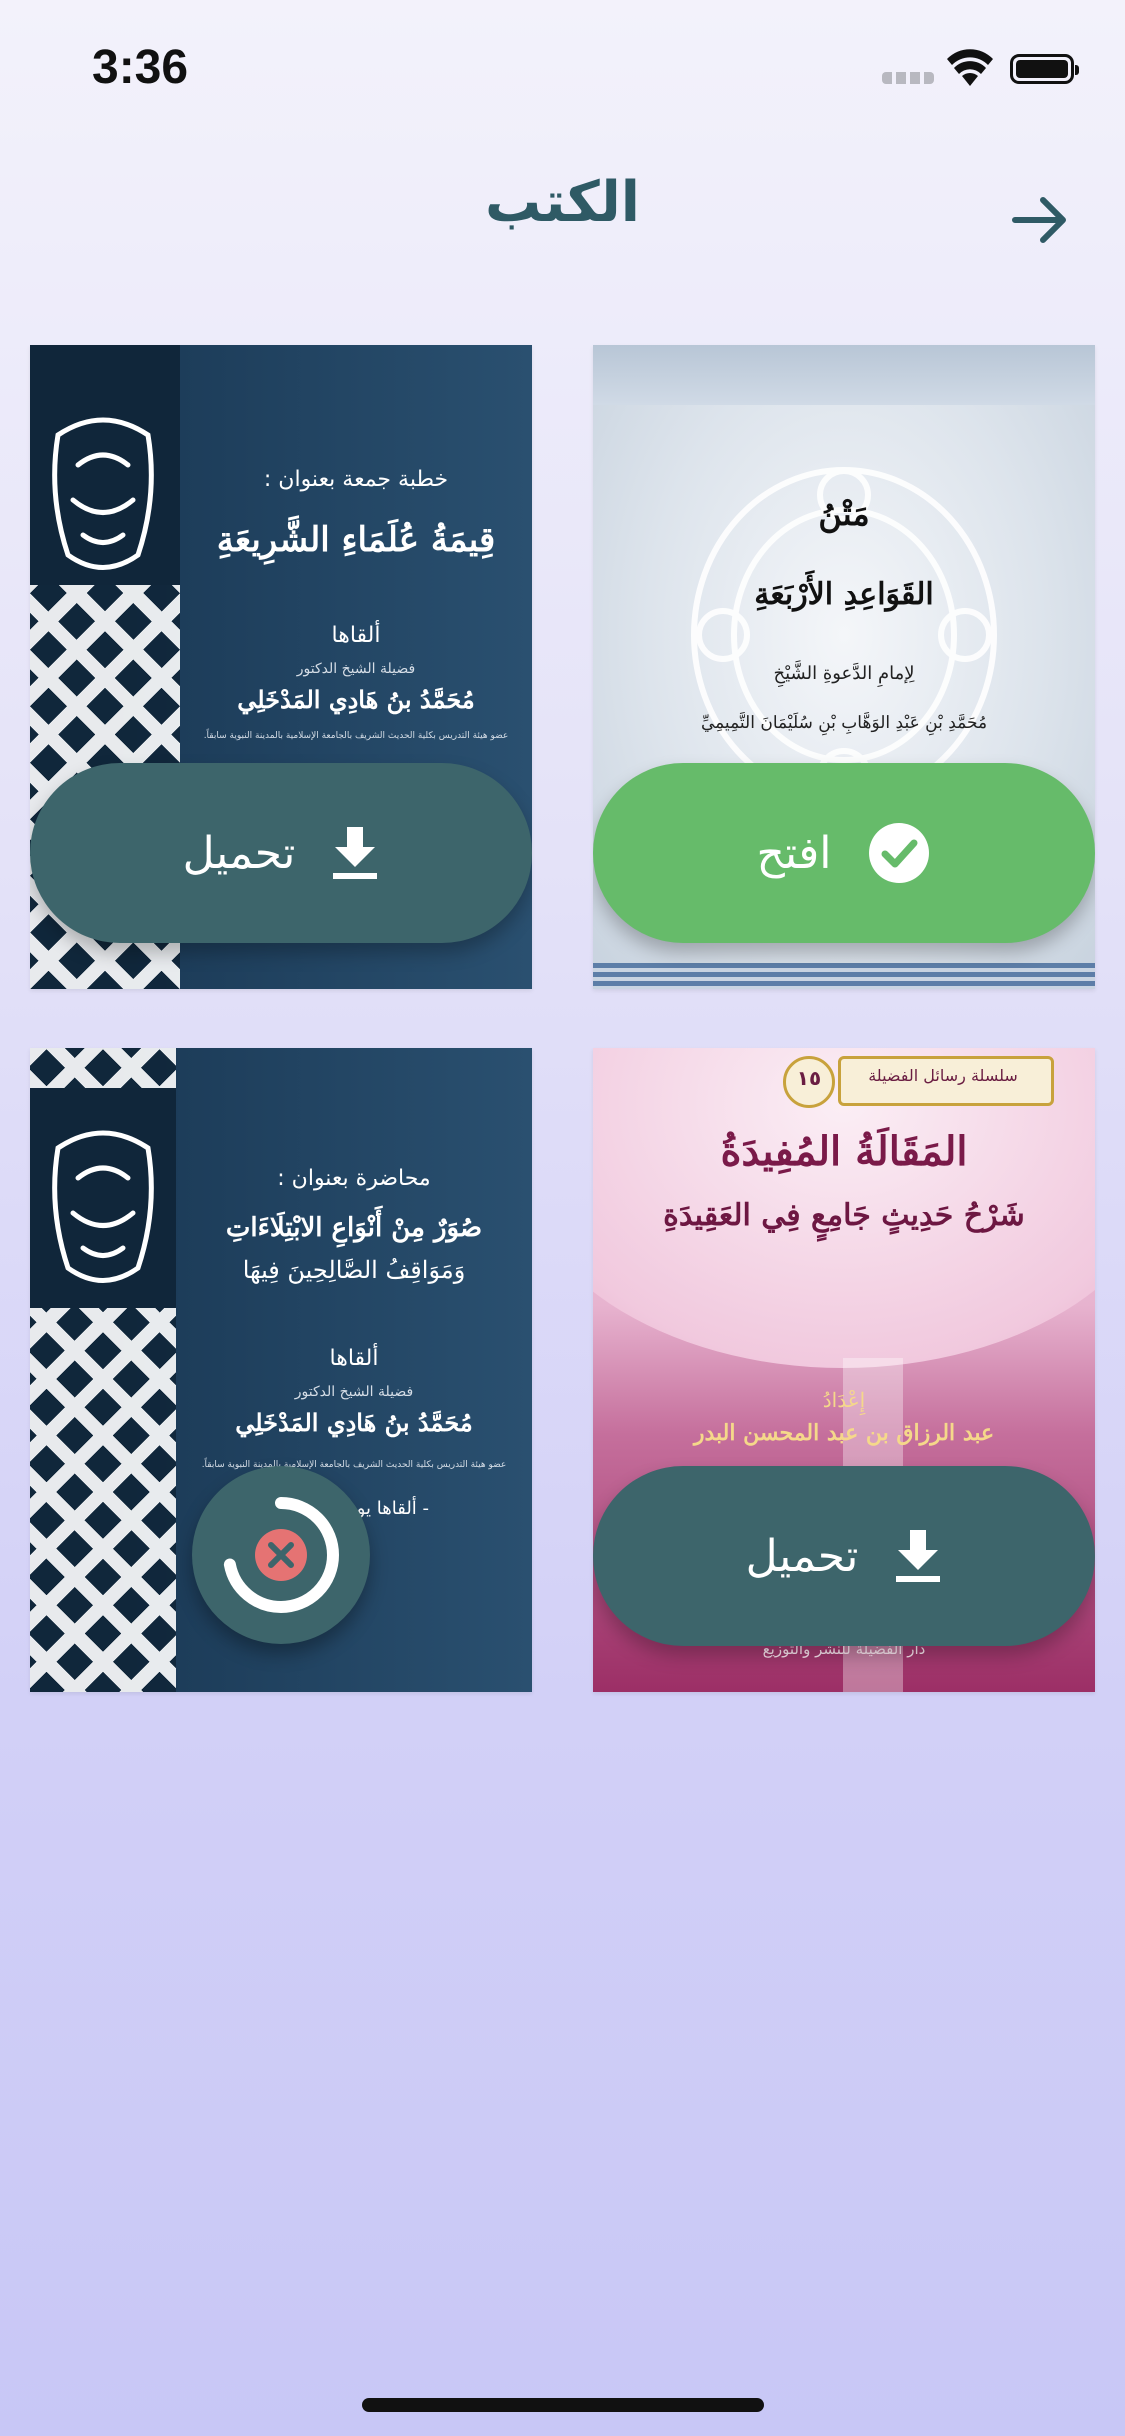 This screenshot has height=2436, width=1125. Describe the element at coordinates (809, 1078) in the screenshot. I see `series-number: ١٥` at that location.